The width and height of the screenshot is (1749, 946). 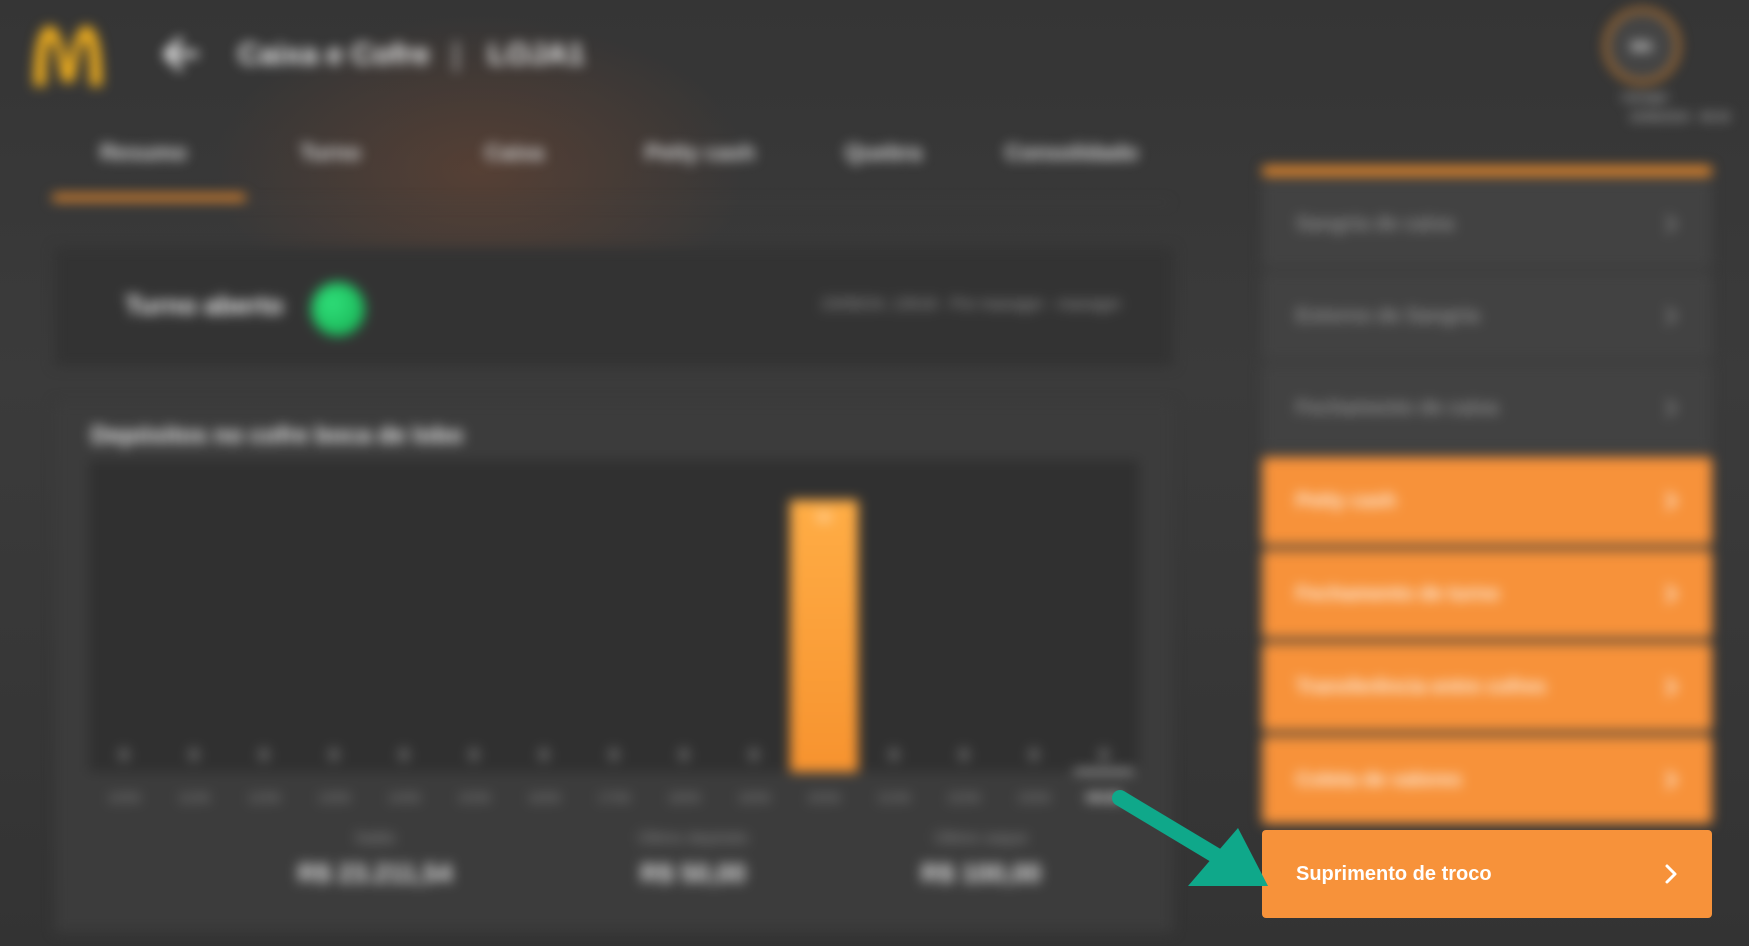 I want to click on chart-title: Depósitos no cofre boca de lobo, so click(x=277, y=435).